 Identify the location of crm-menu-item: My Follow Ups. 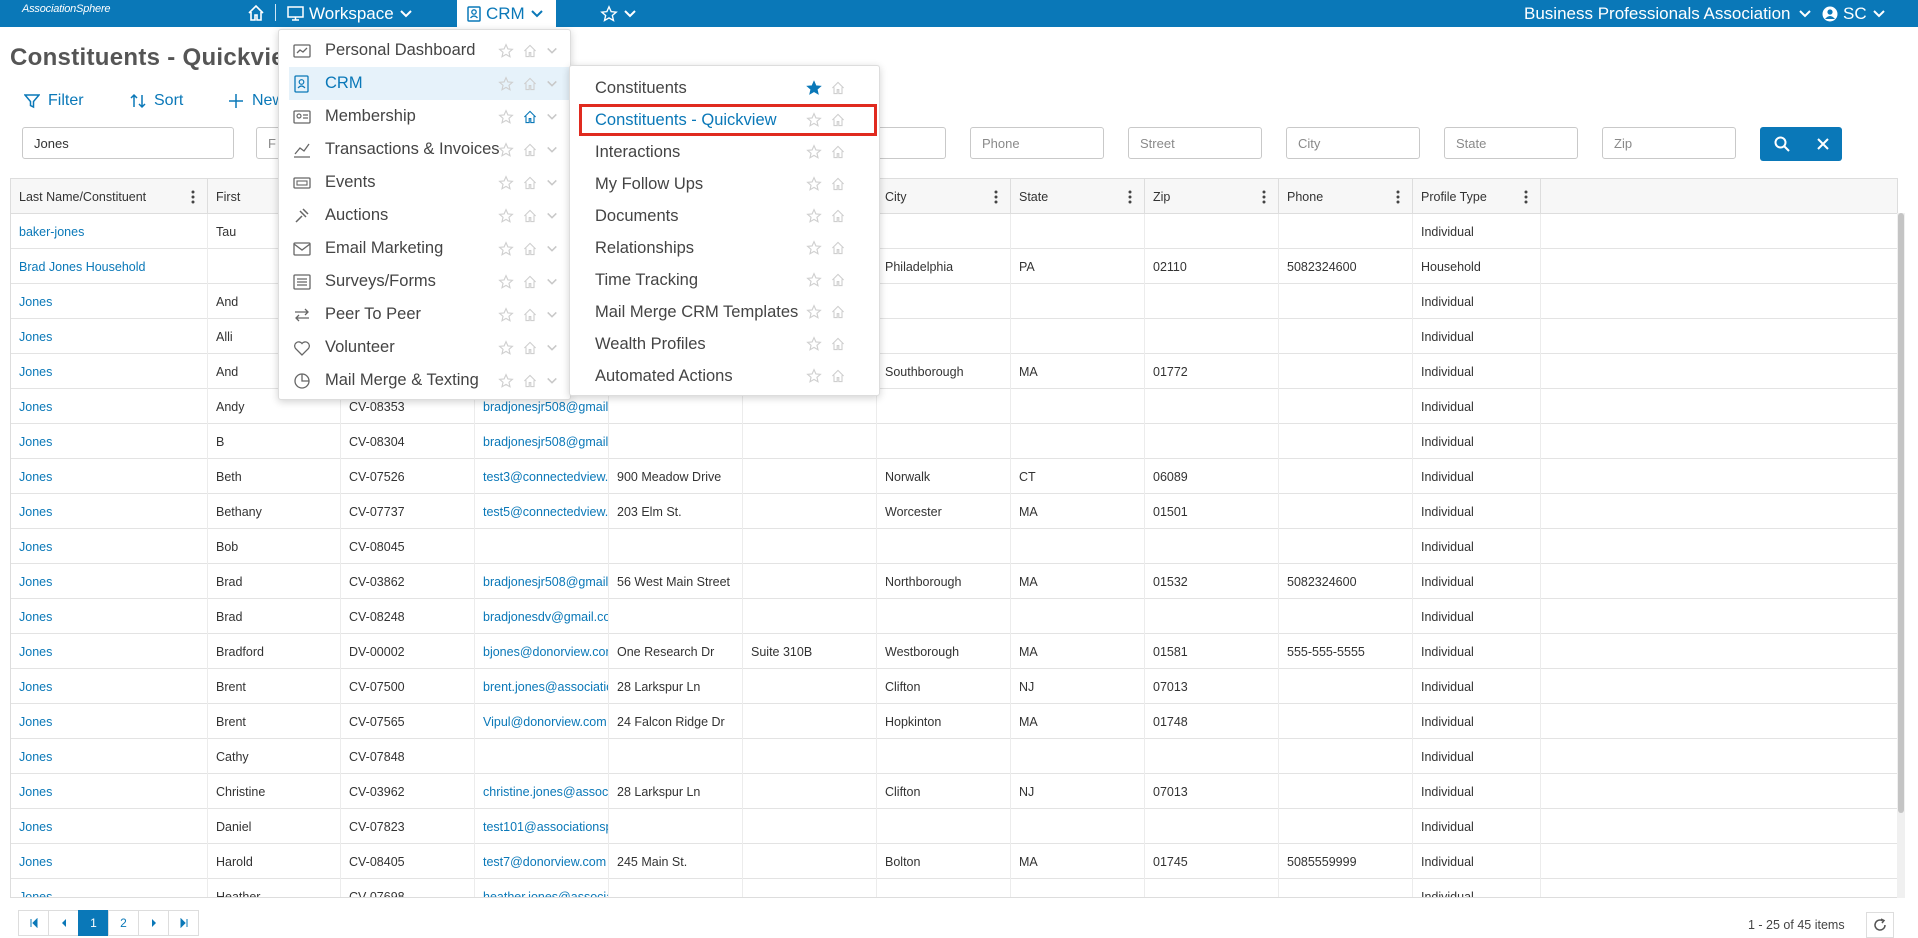
(724, 184).